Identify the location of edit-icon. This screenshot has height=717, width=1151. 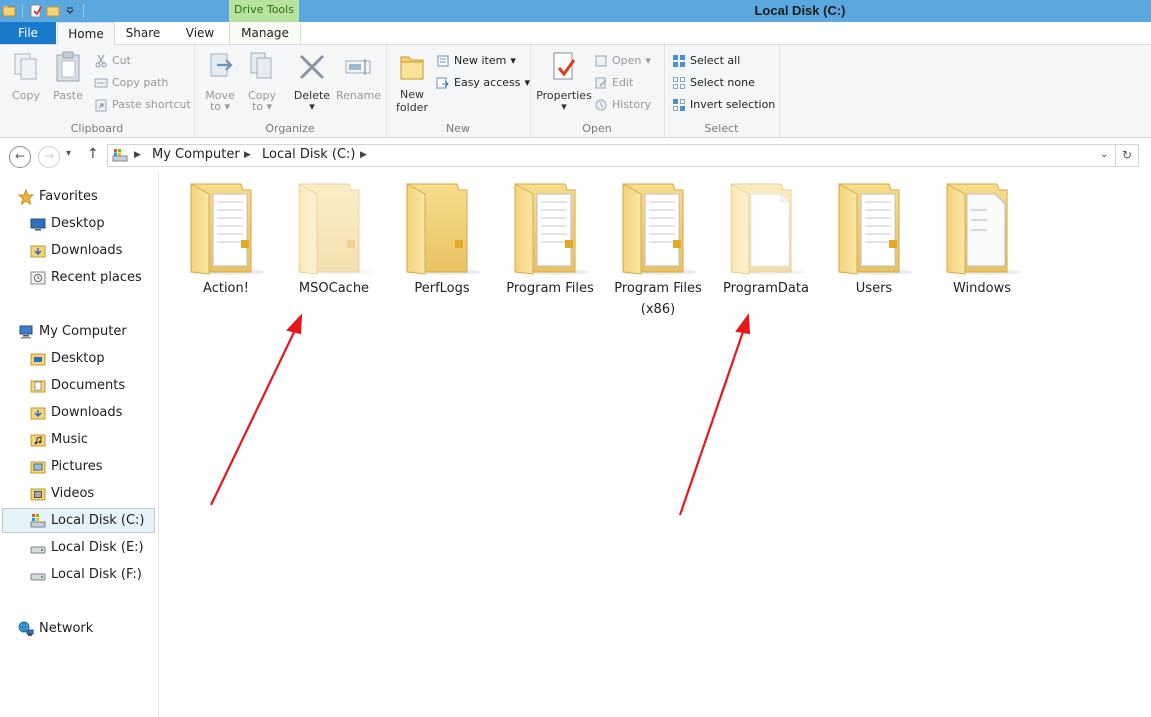
(601, 83).